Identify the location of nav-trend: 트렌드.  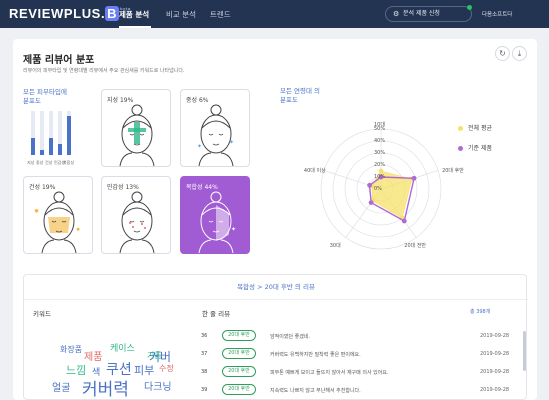
(220, 14).